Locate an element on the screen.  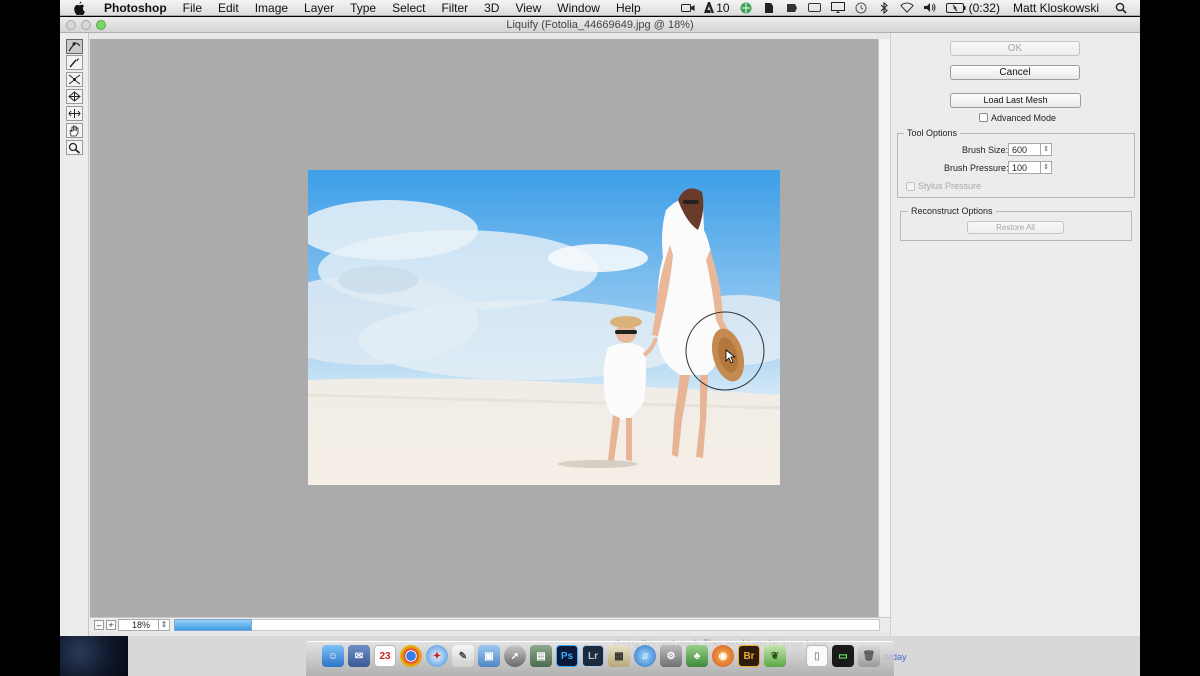
firefox-icon: ◉ is located at coordinates (723, 656).